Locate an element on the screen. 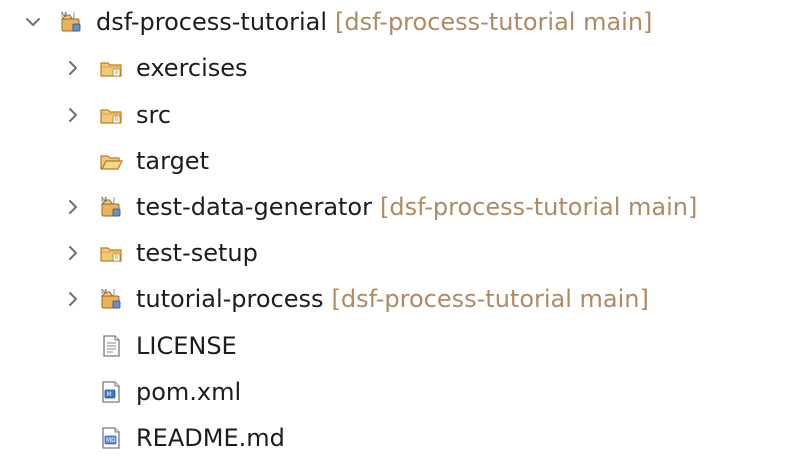 This screenshot has width=795, height=458. tree-node-label: dsf-process-tutorial is located at coordinates (212, 22).